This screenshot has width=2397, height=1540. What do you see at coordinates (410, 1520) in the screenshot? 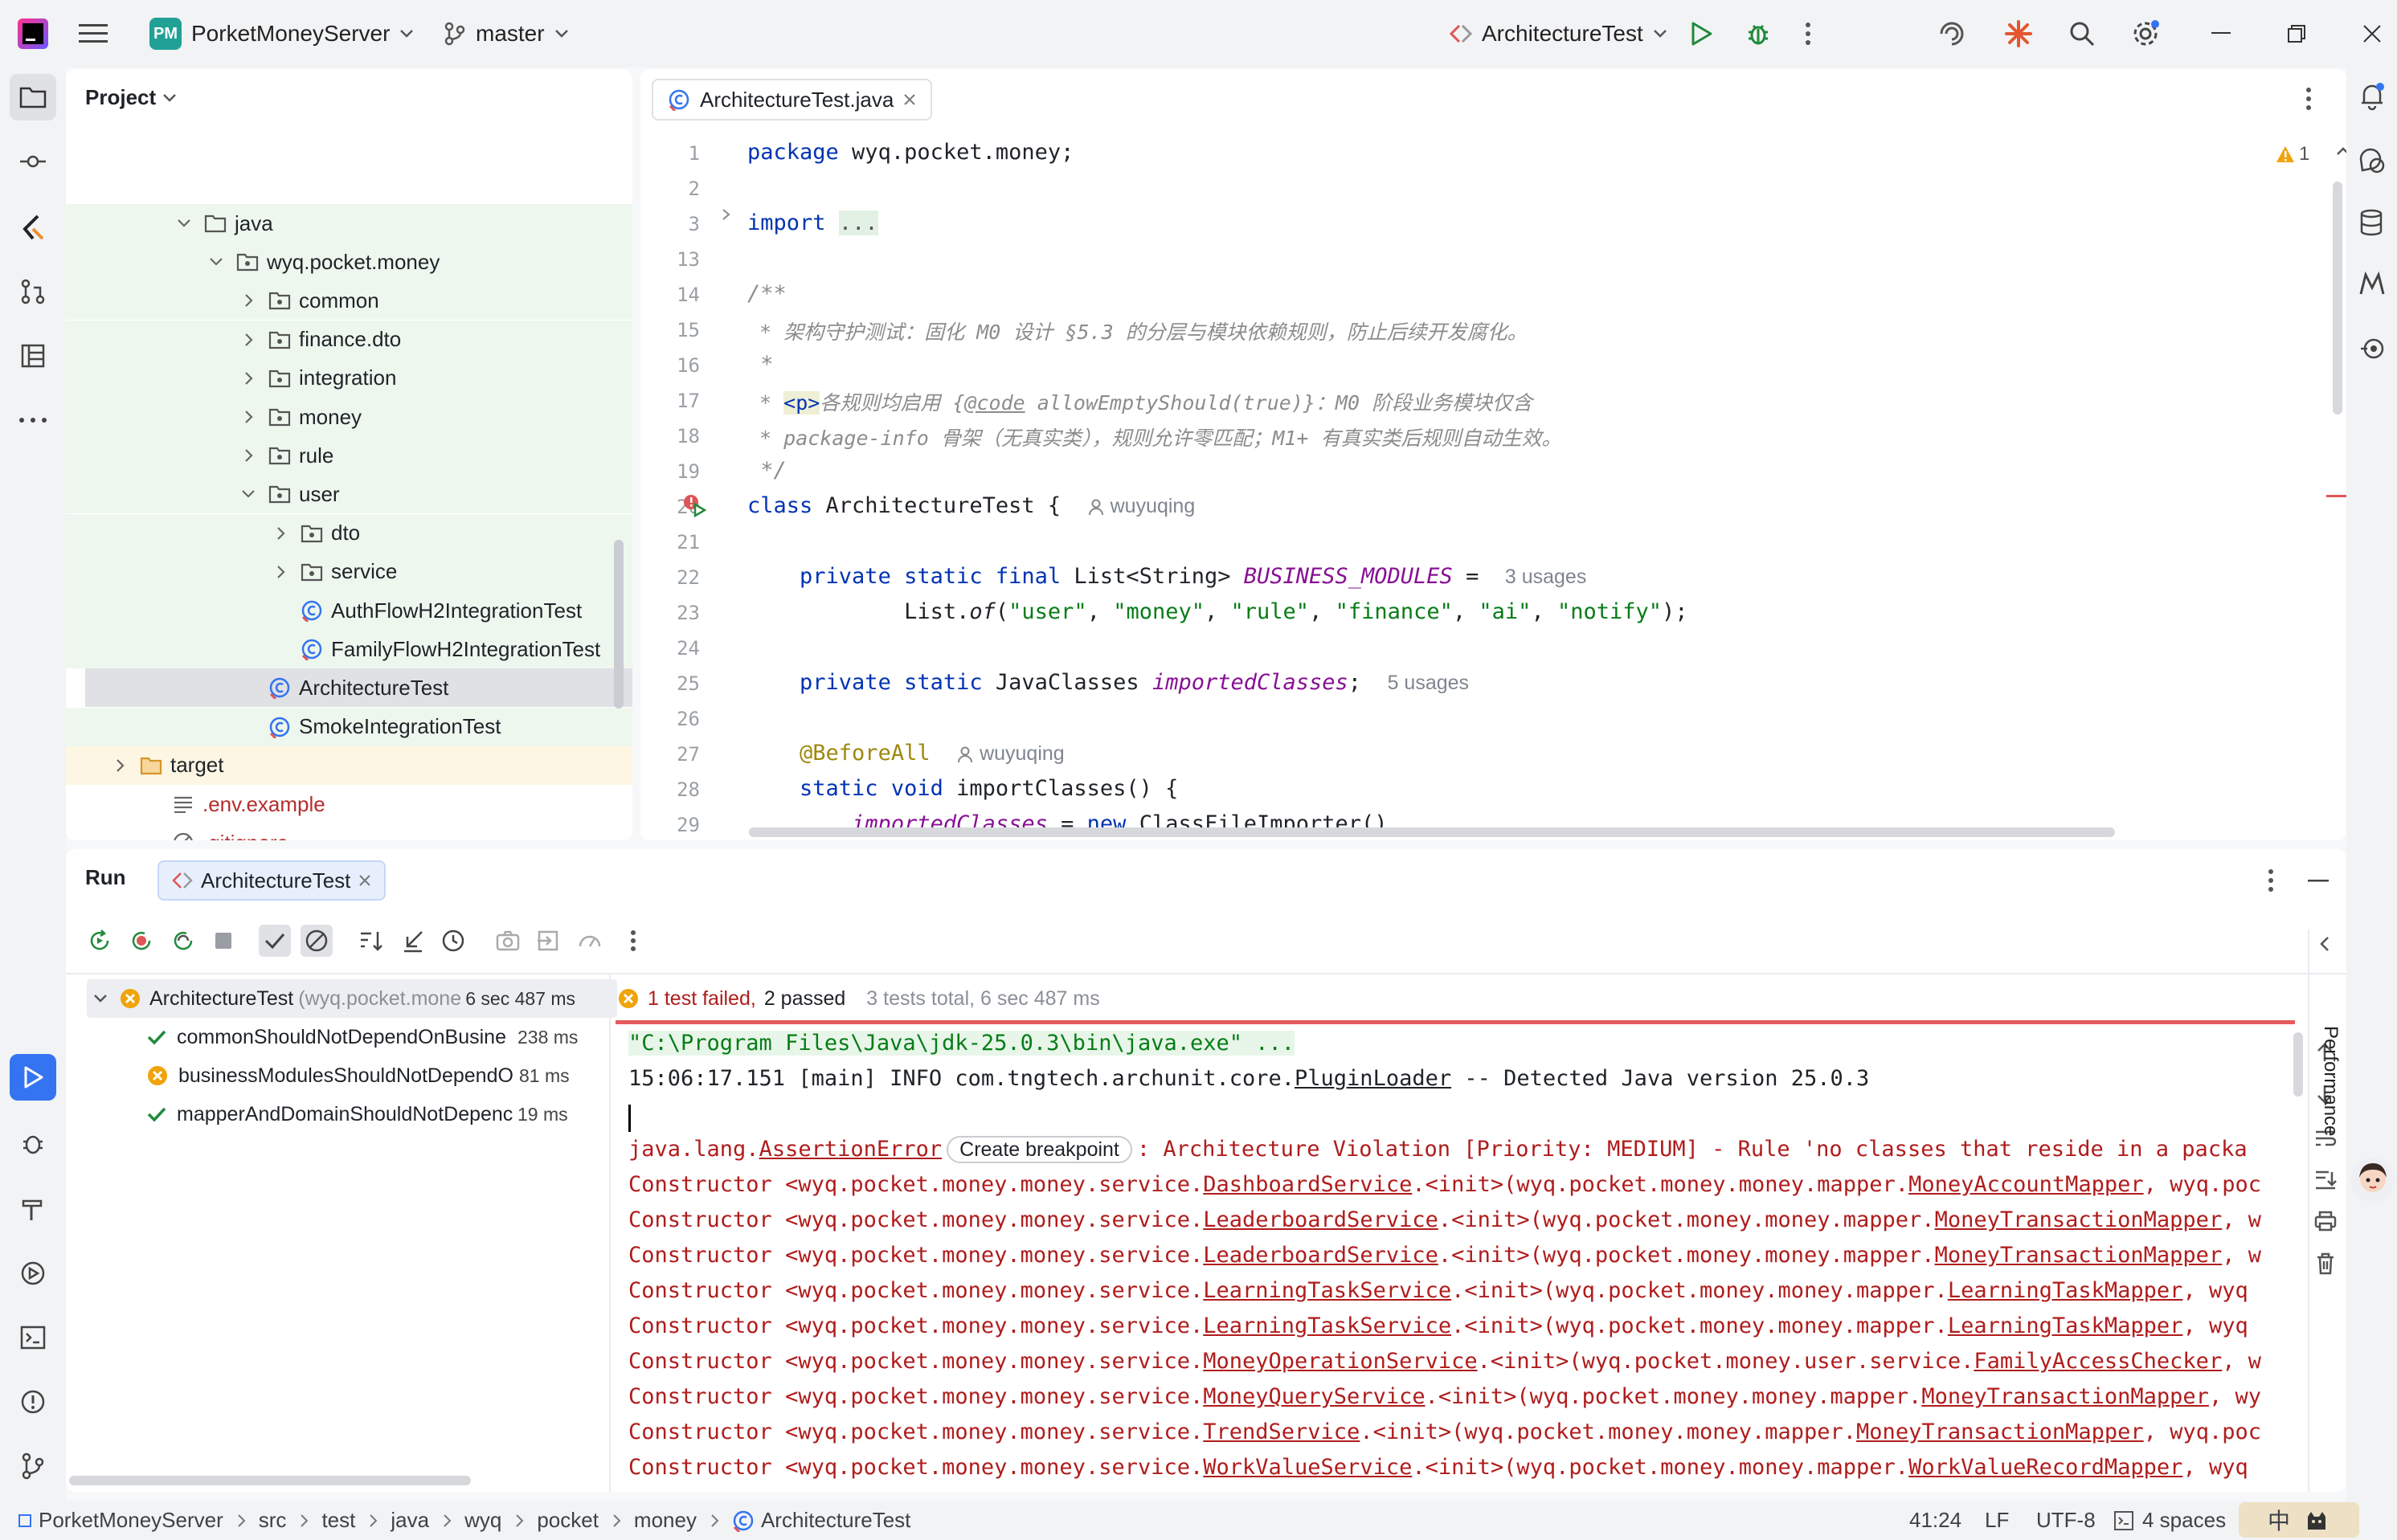
I see `breadcrumb-item: java` at bounding box center [410, 1520].